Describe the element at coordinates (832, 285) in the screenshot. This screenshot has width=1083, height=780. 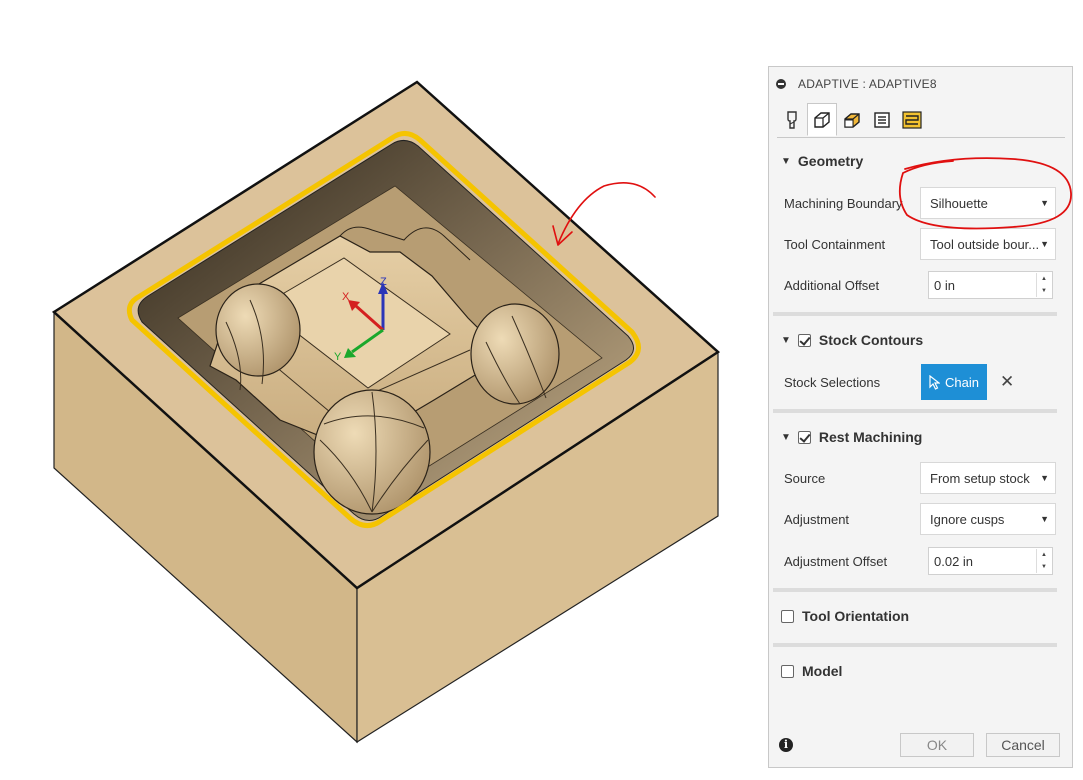
I see `additional-offset-label: Additional Offset` at that location.